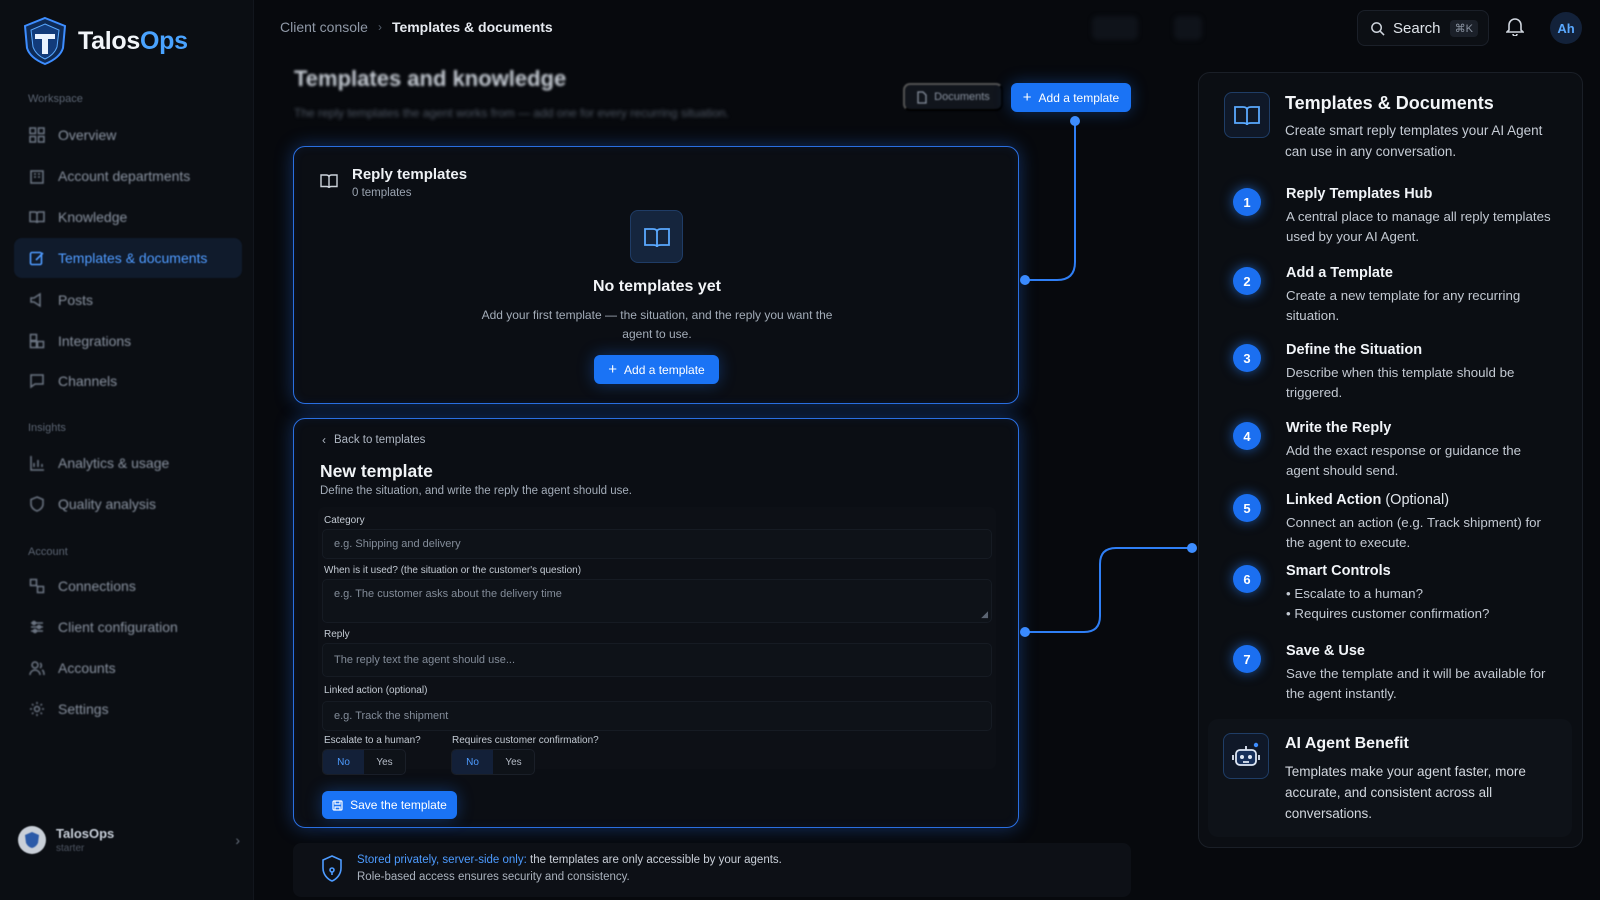 This screenshot has width=1600, height=900. Describe the element at coordinates (332, 868) in the screenshot. I see `shield-lock-icon` at that location.